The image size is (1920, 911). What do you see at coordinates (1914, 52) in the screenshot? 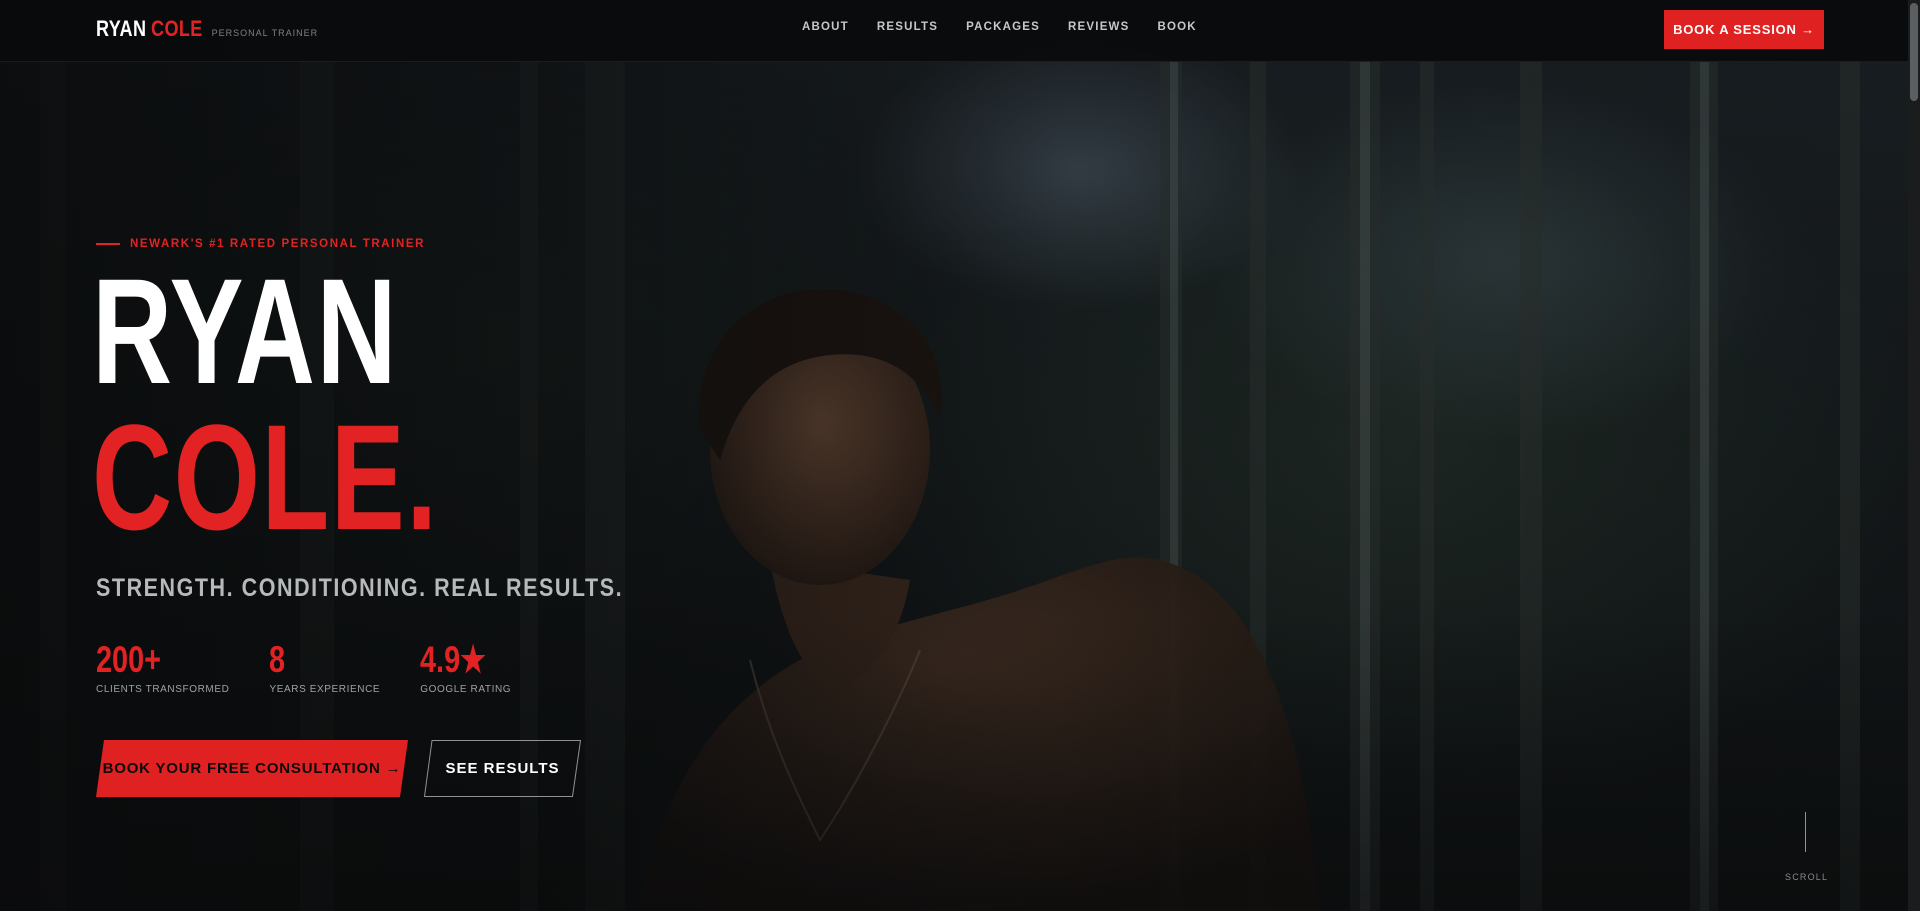
I see `scrollbar-thumb` at bounding box center [1914, 52].